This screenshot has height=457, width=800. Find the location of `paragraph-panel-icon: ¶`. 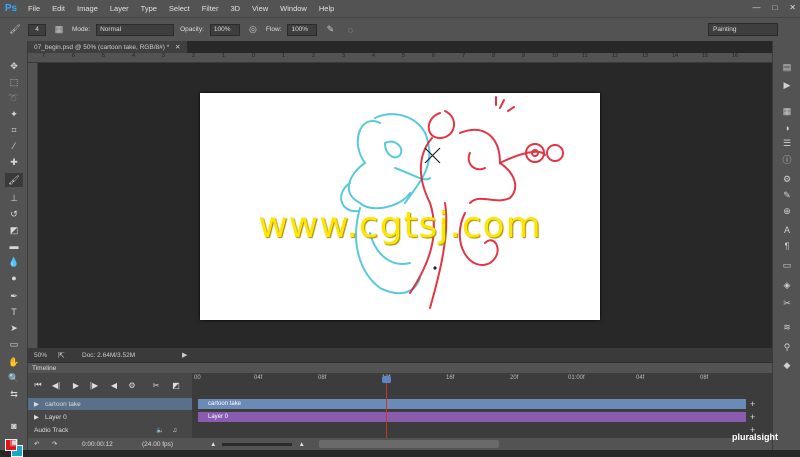

paragraph-panel-icon: ¶ is located at coordinates (787, 245).